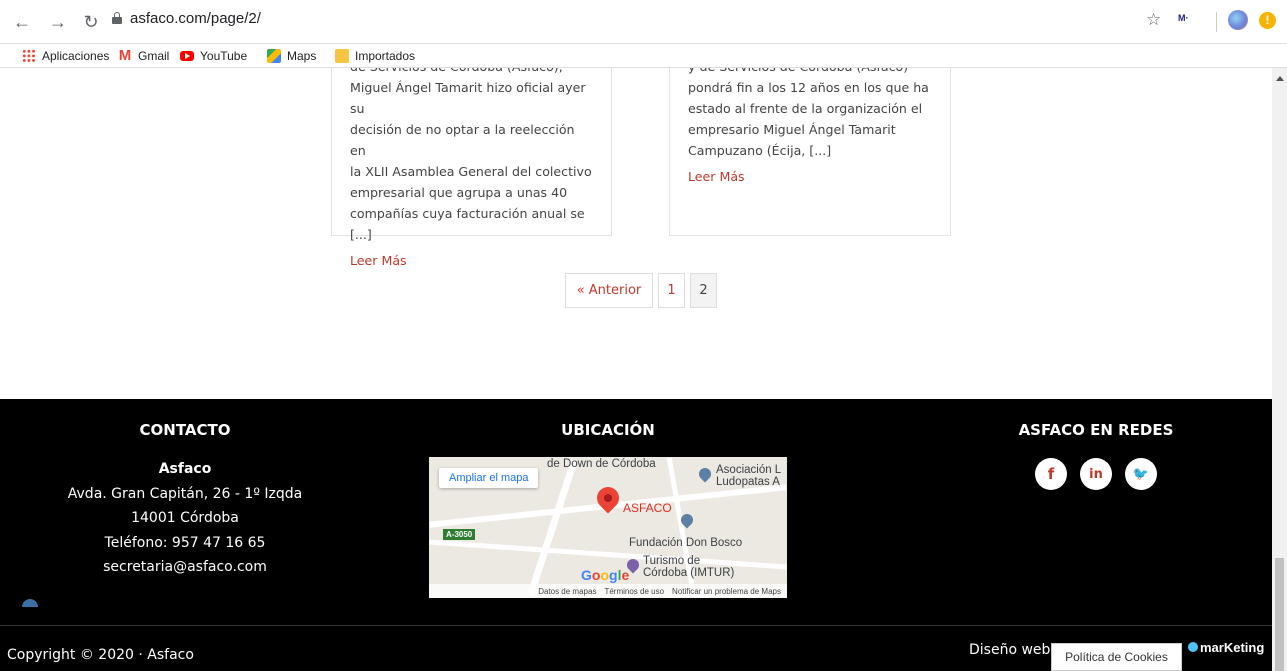 The width and height of the screenshot is (1287, 671). Describe the element at coordinates (100, 655) in the screenshot. I see `copyright-text: Copyright © 2020 · Asfaco` at that location.